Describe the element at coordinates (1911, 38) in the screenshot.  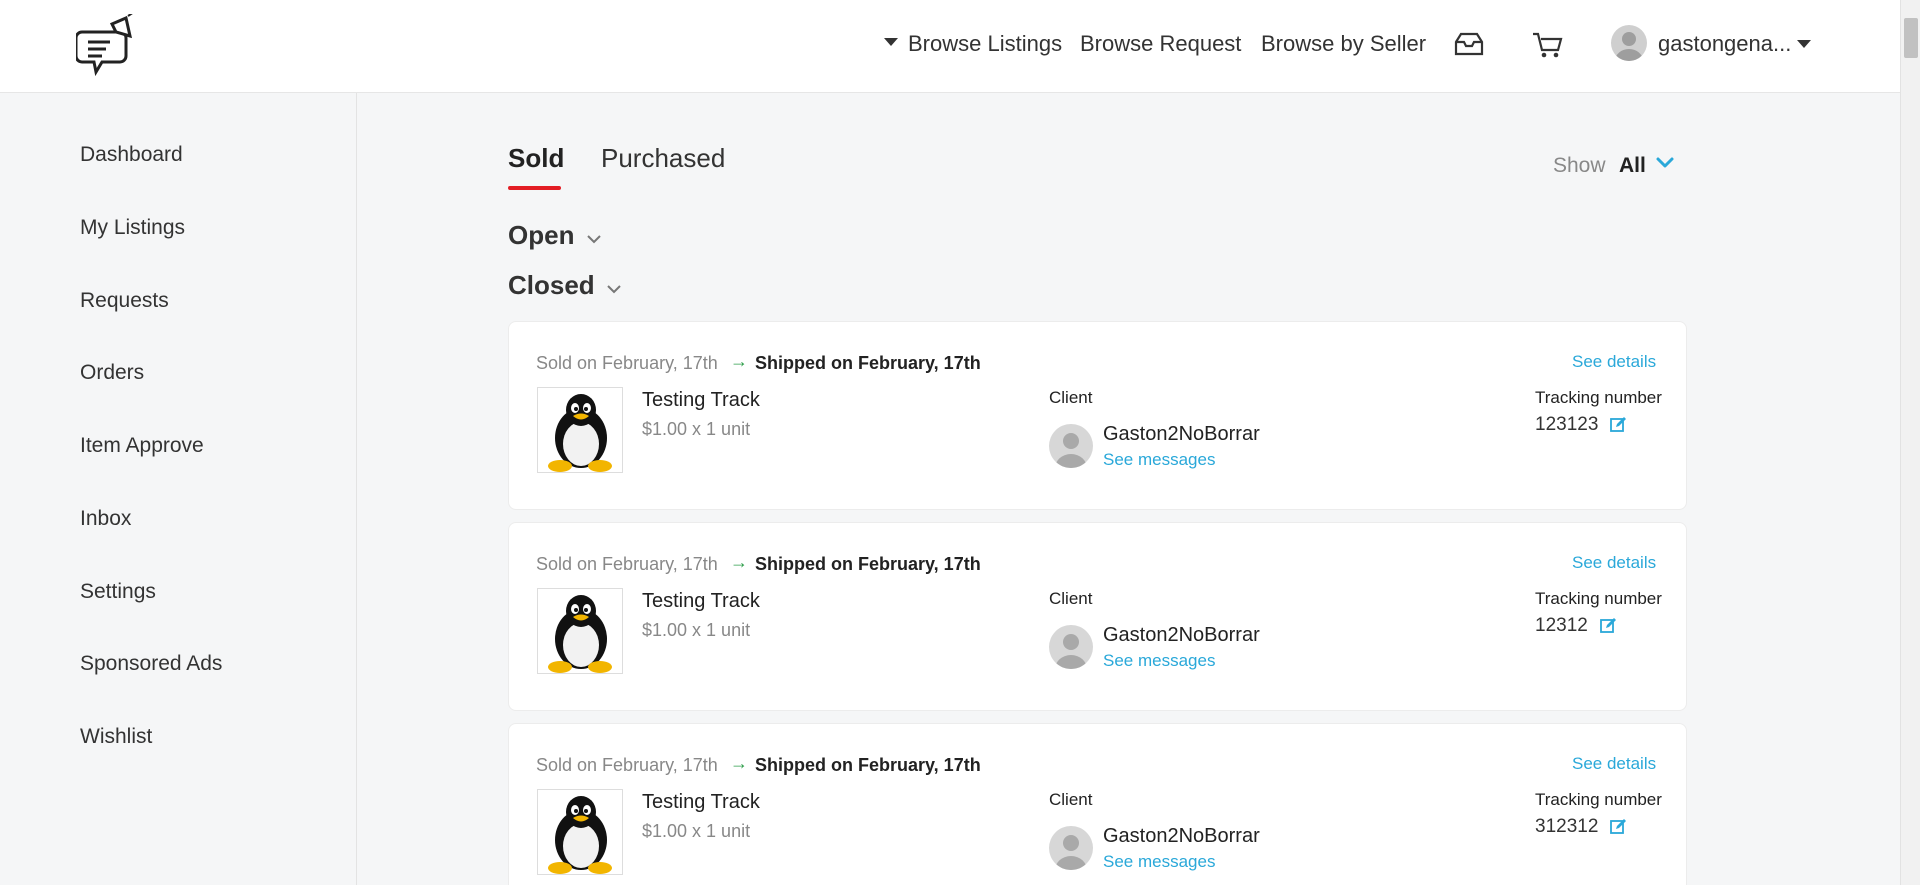
I see `scrollbar-thumb` at that location.